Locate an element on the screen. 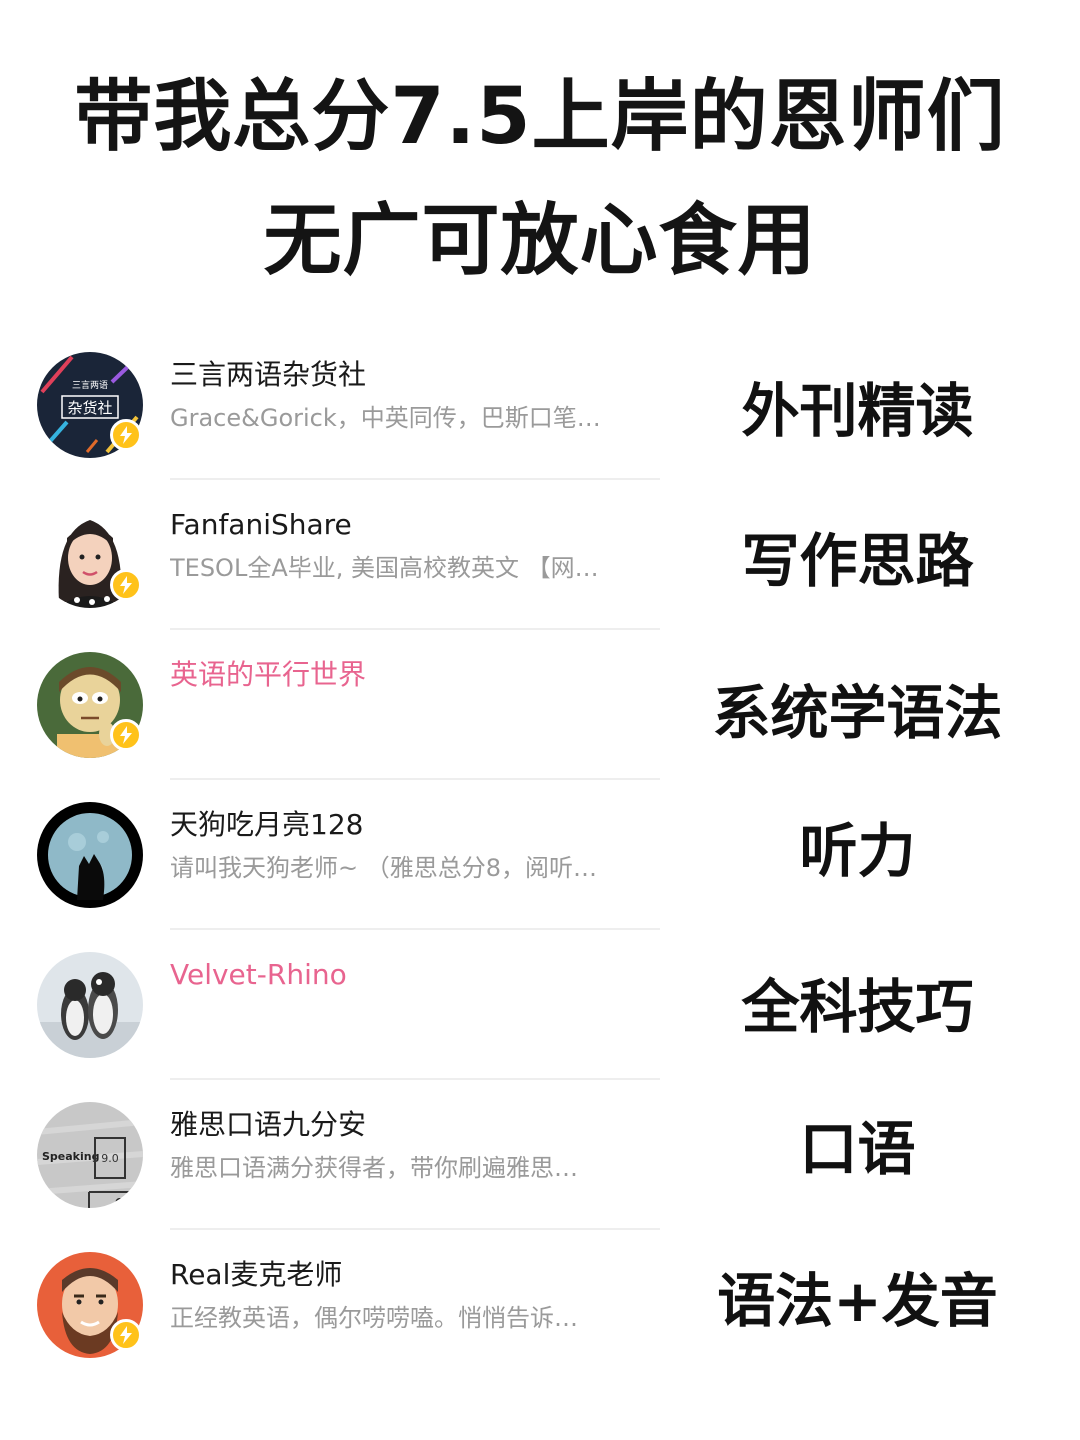 Image resolution: width=1080 pixels, height=1440 pixels. category-tag: 听力 is located at coordinates (857, 851).